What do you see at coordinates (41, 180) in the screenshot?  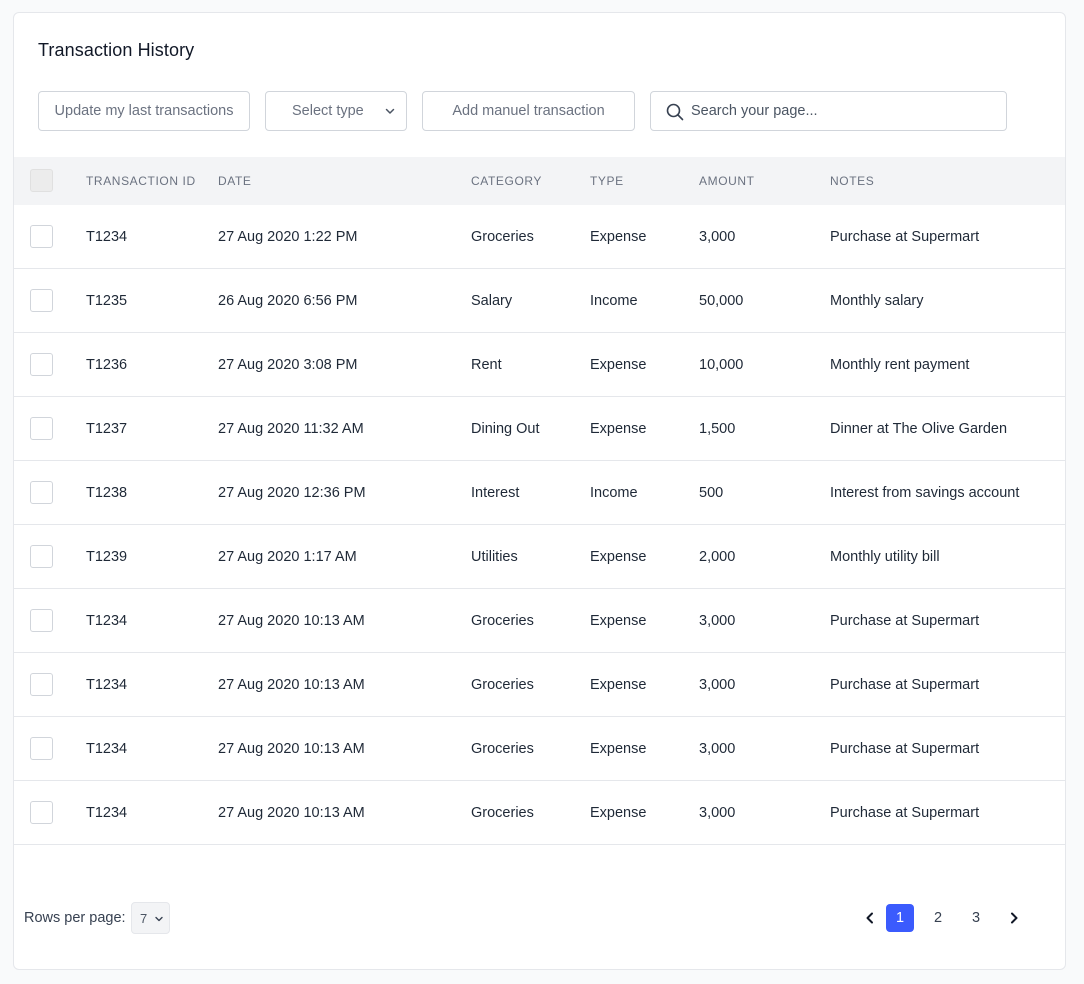 I see `select-all-checkbox` at bounding box center [41, 180].